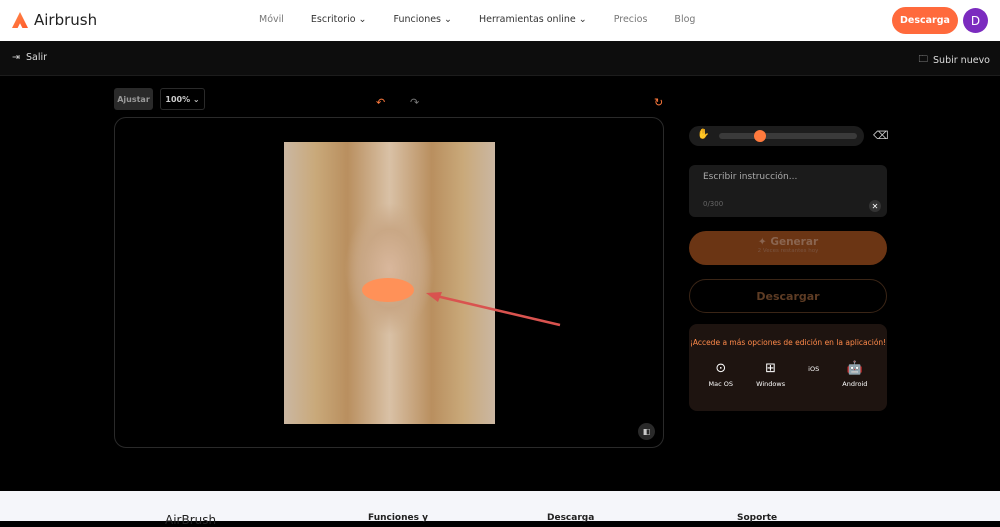 This screenshot has width=1000, height=527. I want to click on platform-windows: ⊞ Windows, so click(770, 374).